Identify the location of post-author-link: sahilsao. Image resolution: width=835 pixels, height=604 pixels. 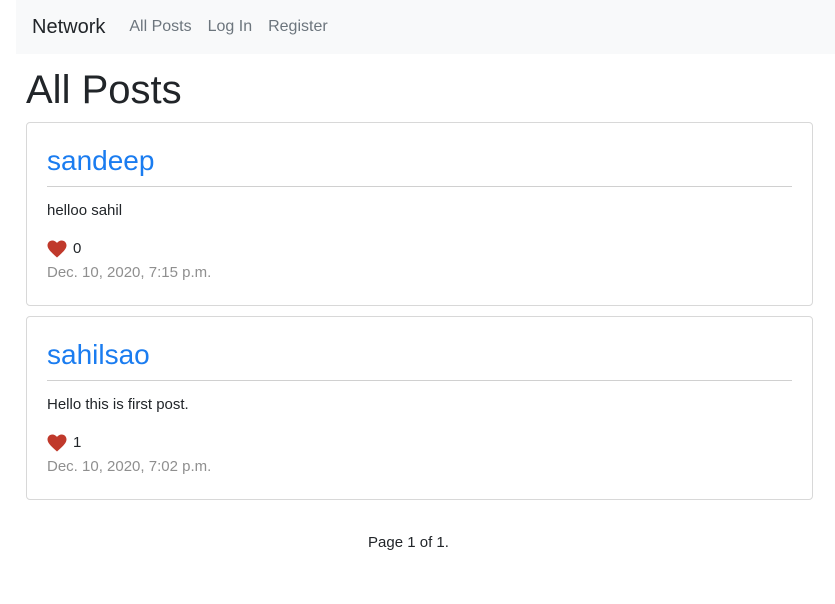
(98, 355).